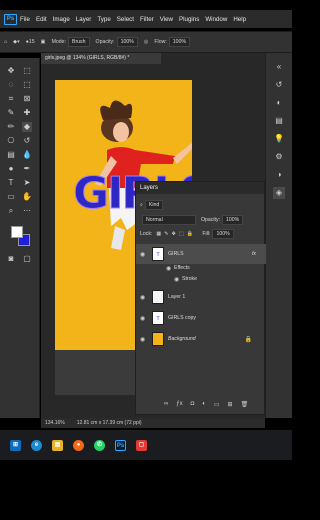  What do you see at coordinates (127, 42) in the screenshot?
I see `opacity-input: 100%` at bounding box center [127, 42].